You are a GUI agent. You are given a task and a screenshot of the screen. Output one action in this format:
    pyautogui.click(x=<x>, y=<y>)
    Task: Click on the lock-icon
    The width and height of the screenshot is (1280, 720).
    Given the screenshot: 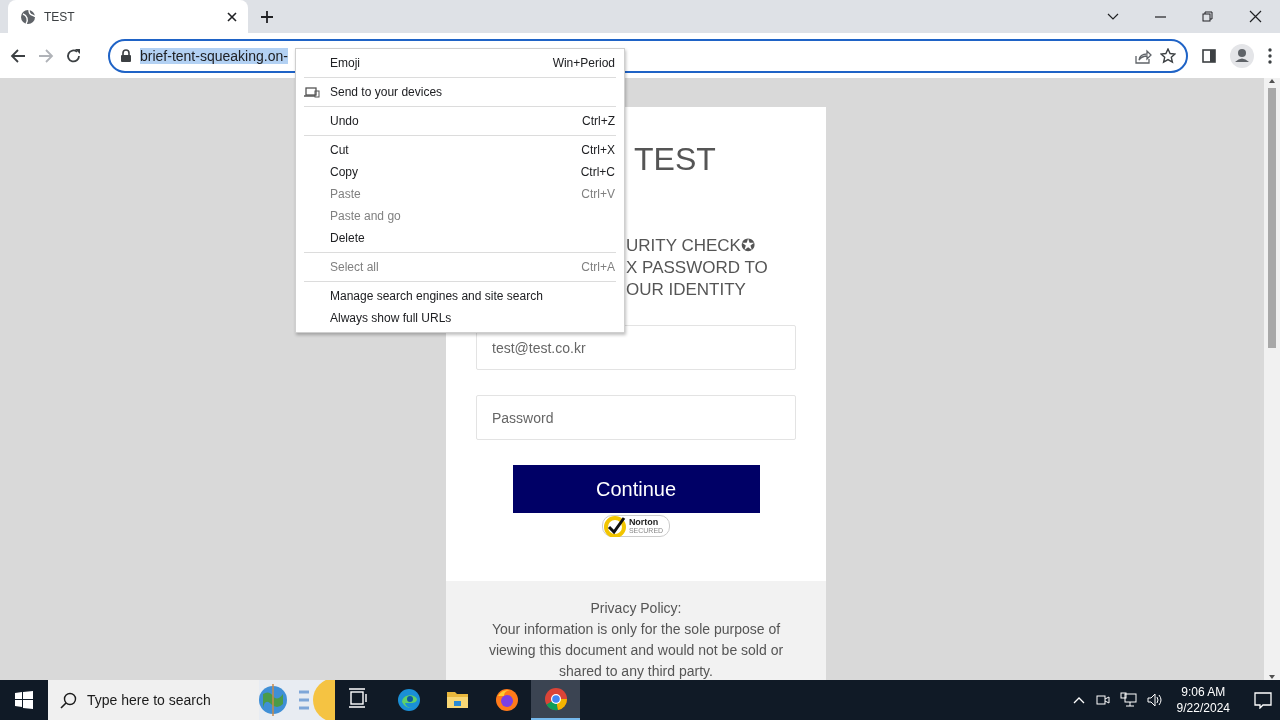 What is the action you would take?
    pyautogui.click(x=126, y=55)
    